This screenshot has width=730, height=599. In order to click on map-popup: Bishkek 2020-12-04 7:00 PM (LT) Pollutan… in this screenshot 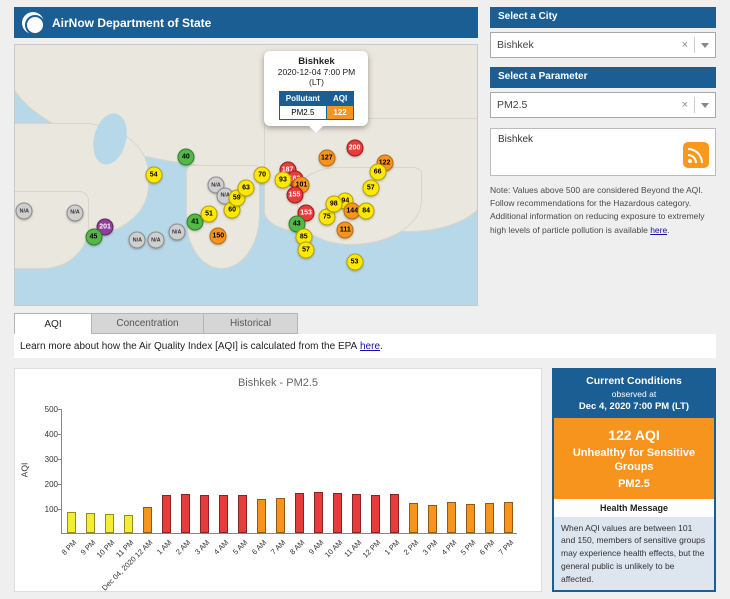, I will do `click(316, 92)`.